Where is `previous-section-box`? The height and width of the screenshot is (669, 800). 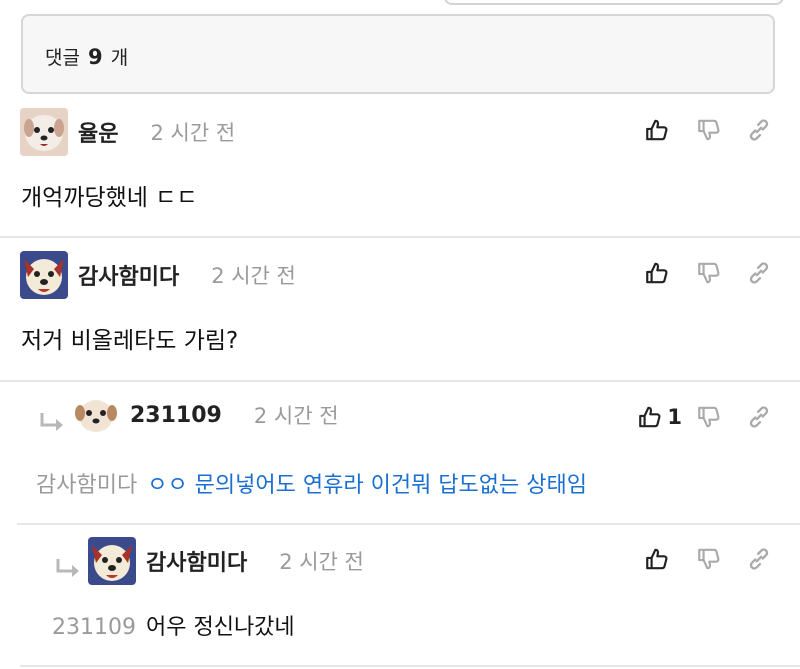 previous-section-box is located at coordinates (614, 2).